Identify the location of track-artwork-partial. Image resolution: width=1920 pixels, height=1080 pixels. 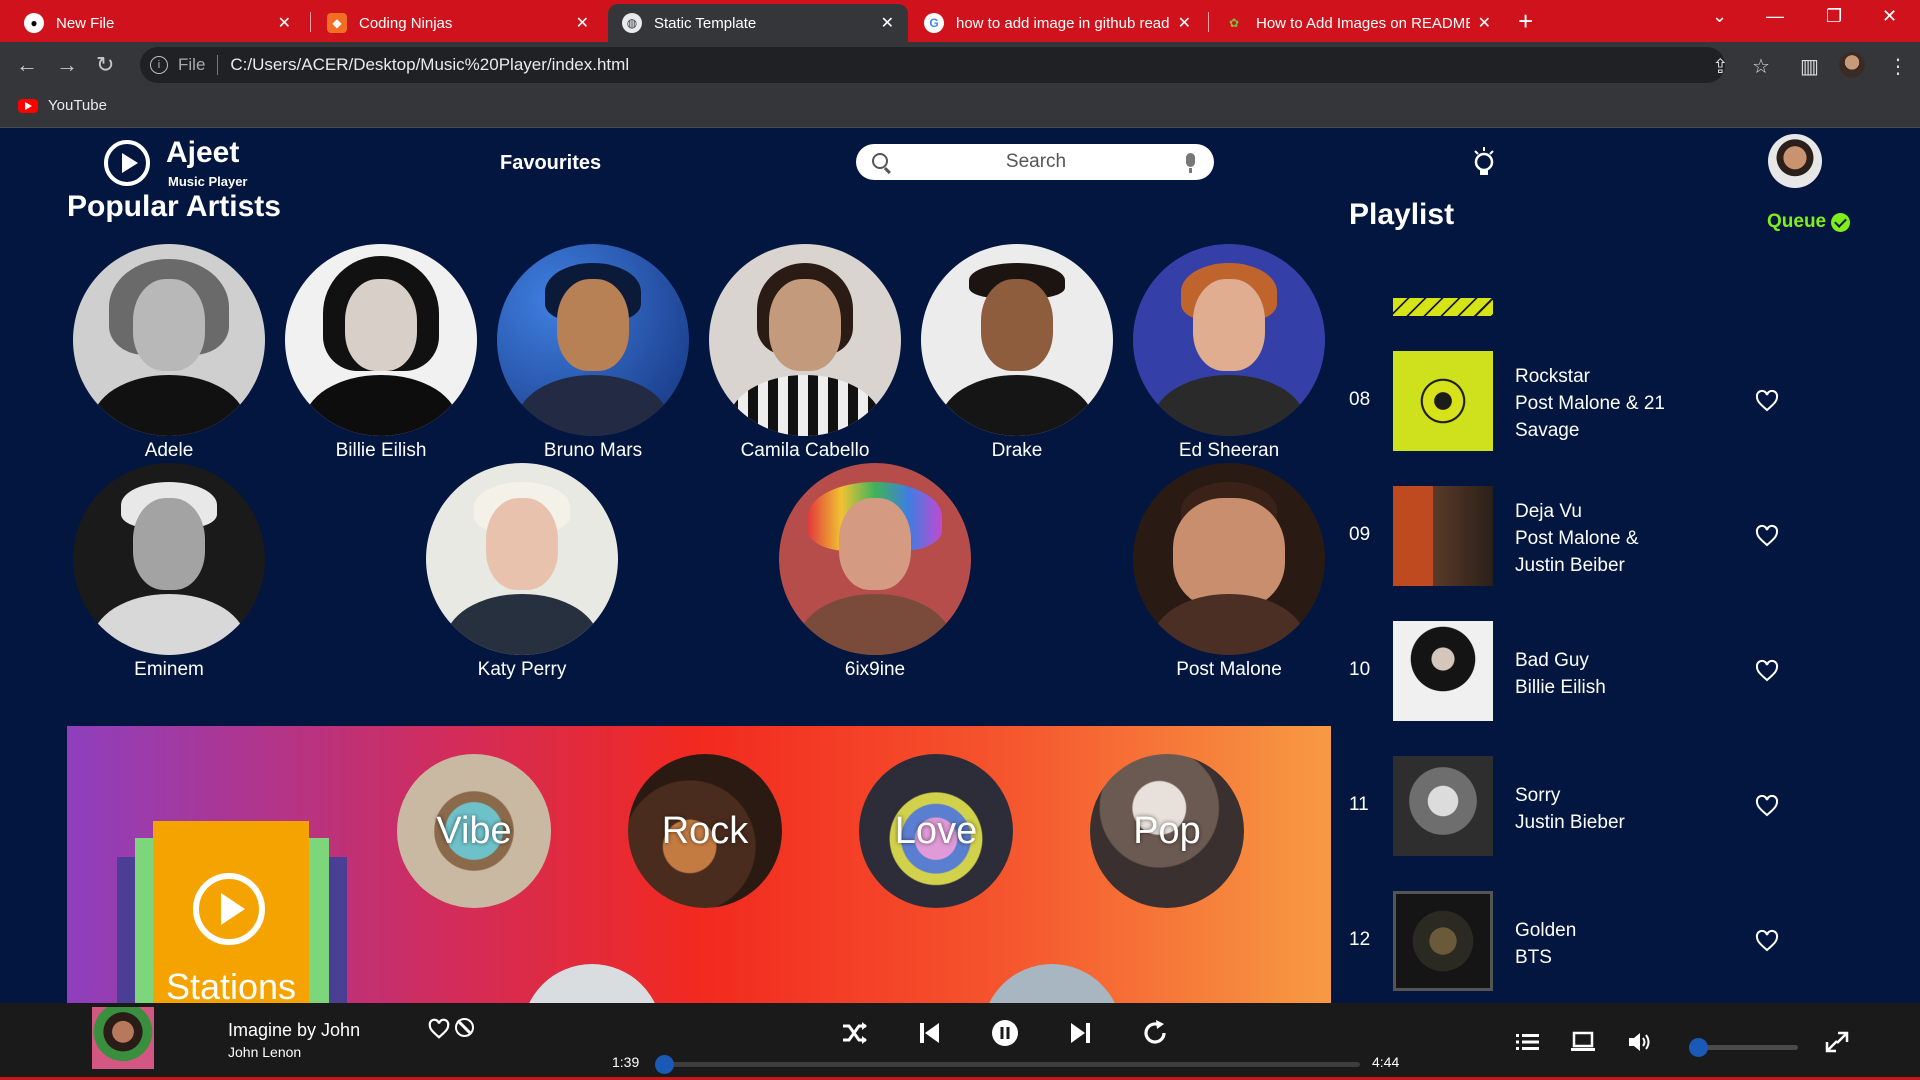
(1443, 307).